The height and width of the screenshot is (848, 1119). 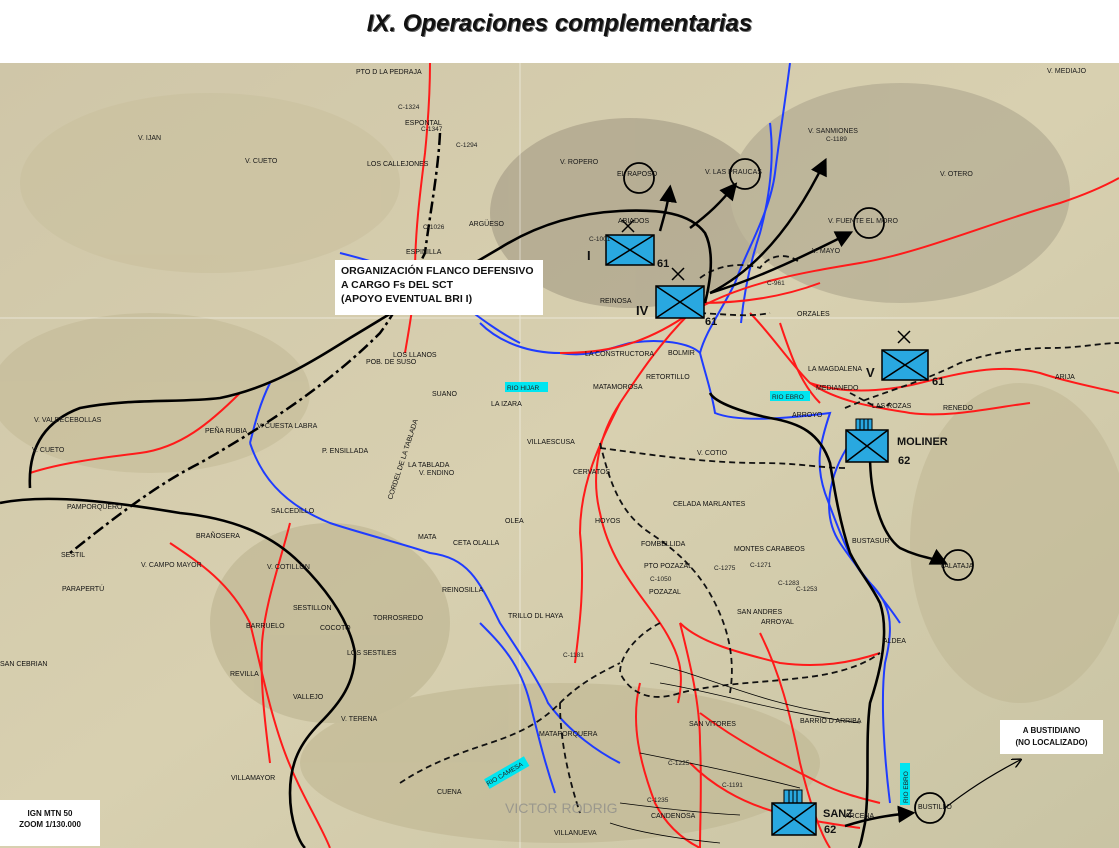 I want to click on place-label: C-1026, so click(x=434, y=227).